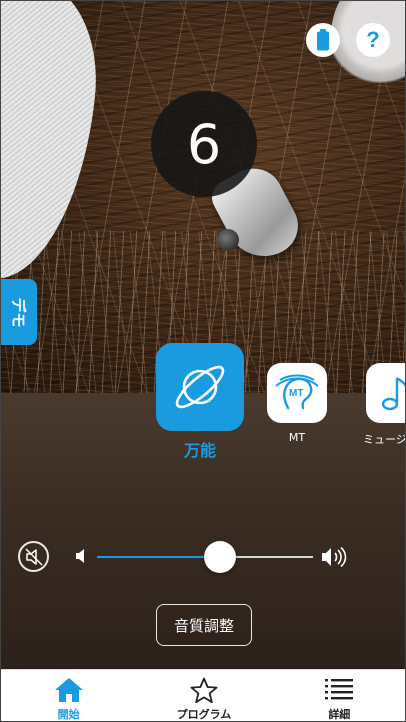 The image size is (406, 722). I want to click on sound-adjust-button: 音質調整, so click(204, 625).